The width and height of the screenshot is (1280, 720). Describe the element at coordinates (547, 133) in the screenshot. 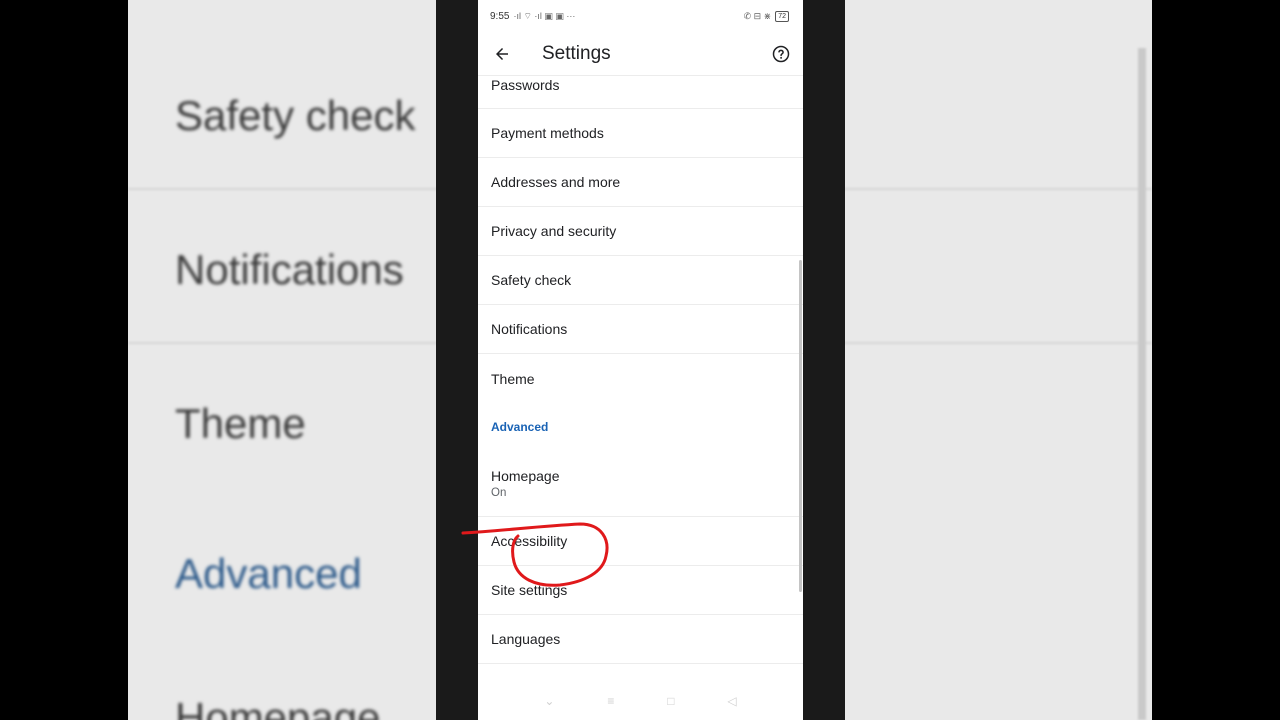

I see `item-label: Payment methods` at that location.